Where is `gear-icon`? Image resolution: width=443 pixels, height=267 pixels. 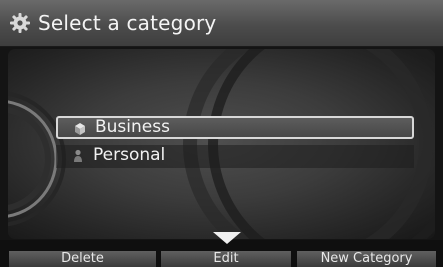
gear-icon is located at coordinates (20, 23).